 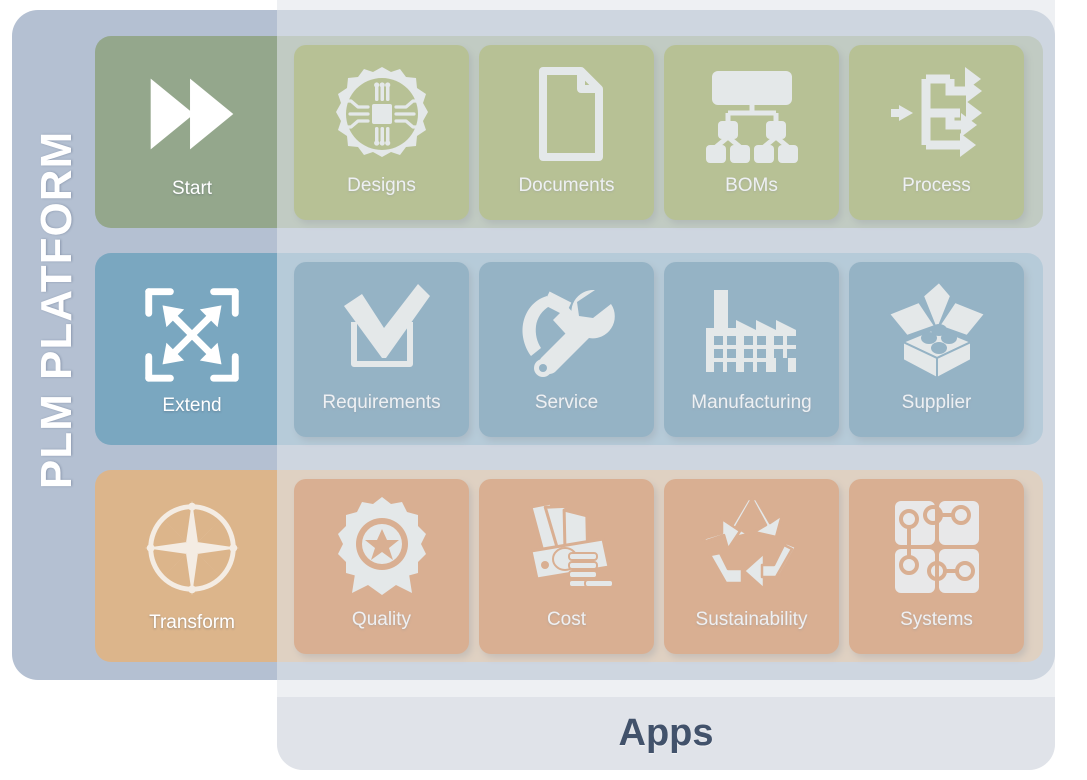 I want to click on tile-label: Service, so click(x=566, y=402).